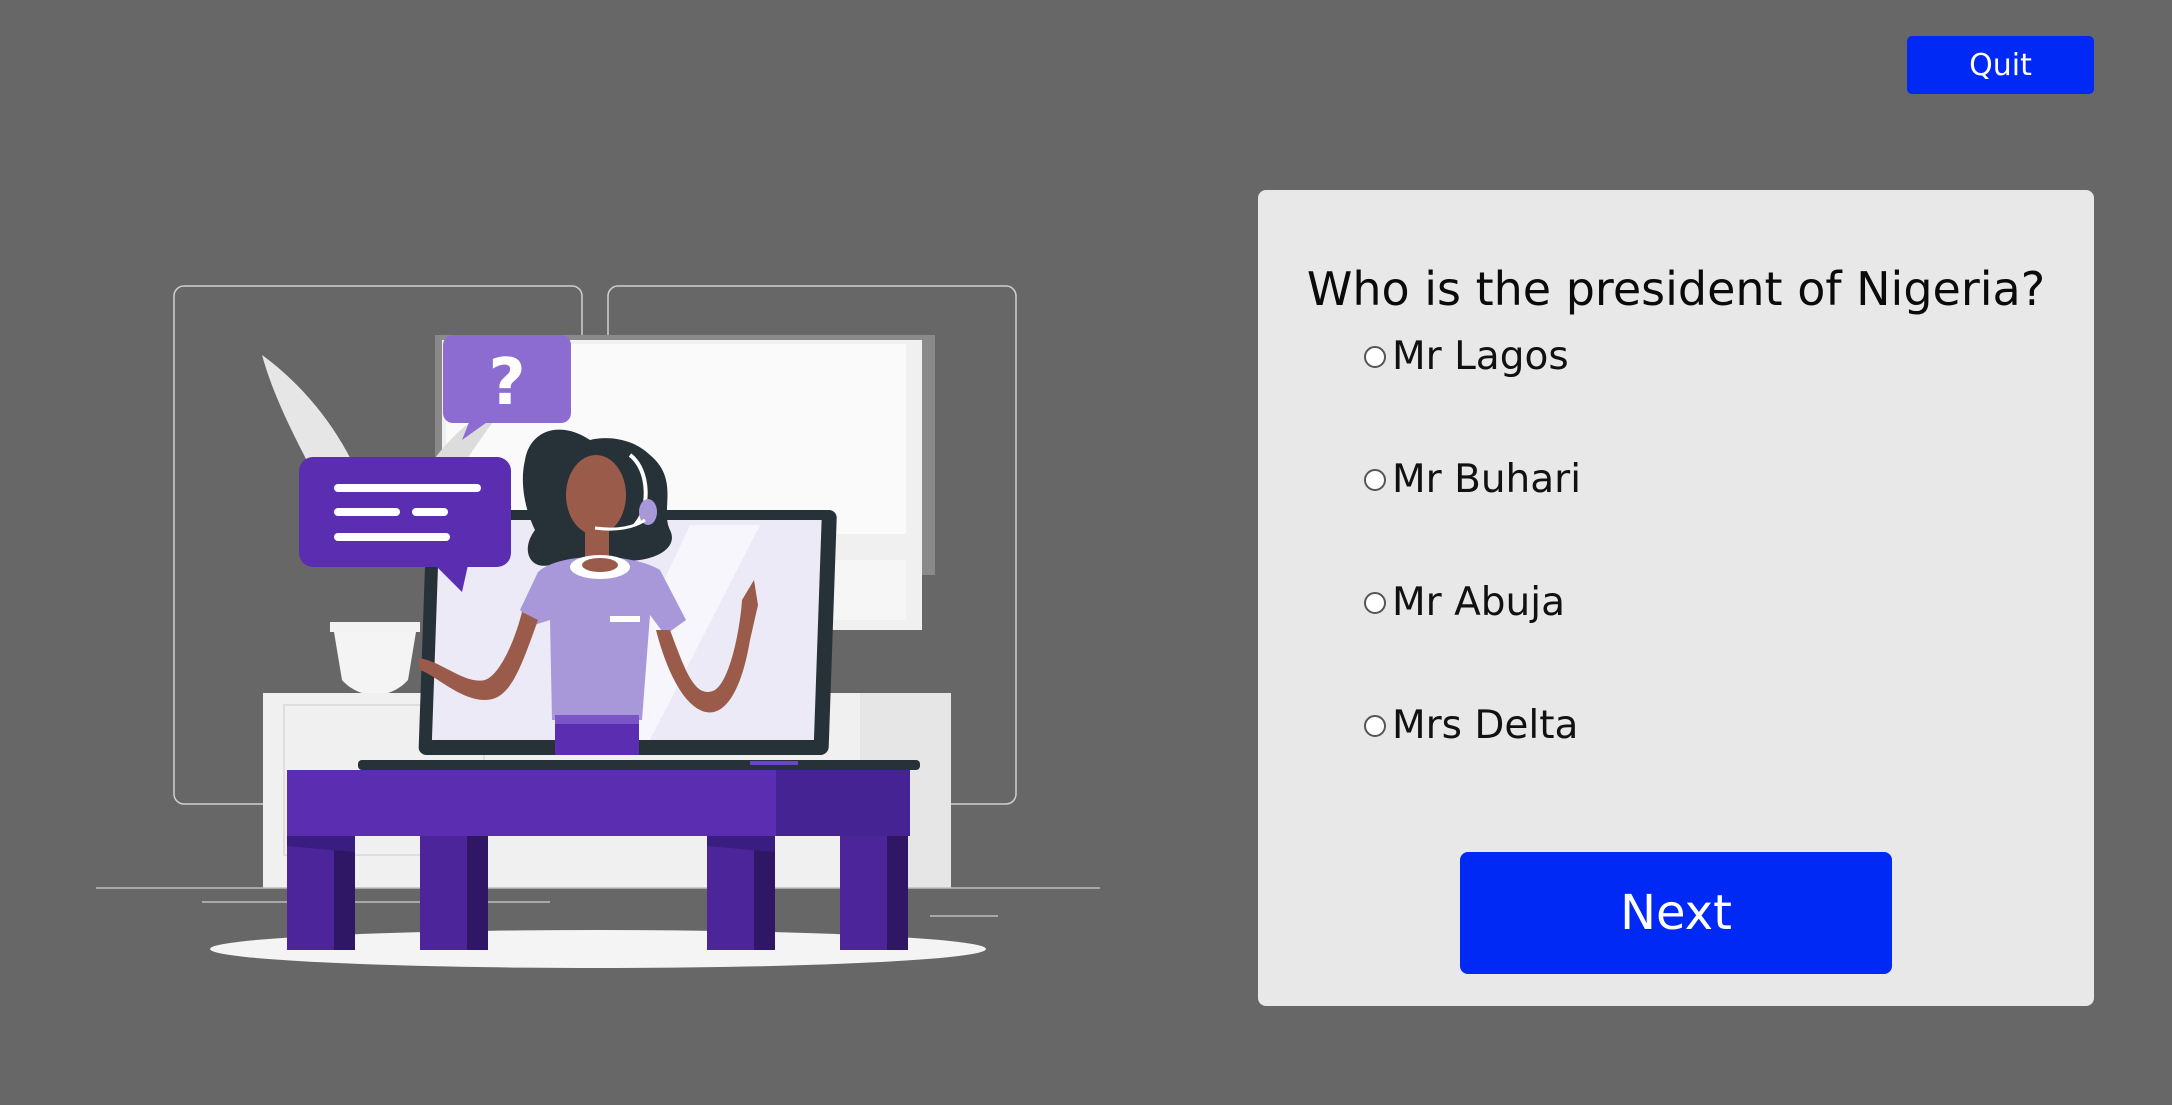  I want to click on option-3: Mr Abuja, so click(1464, 602).